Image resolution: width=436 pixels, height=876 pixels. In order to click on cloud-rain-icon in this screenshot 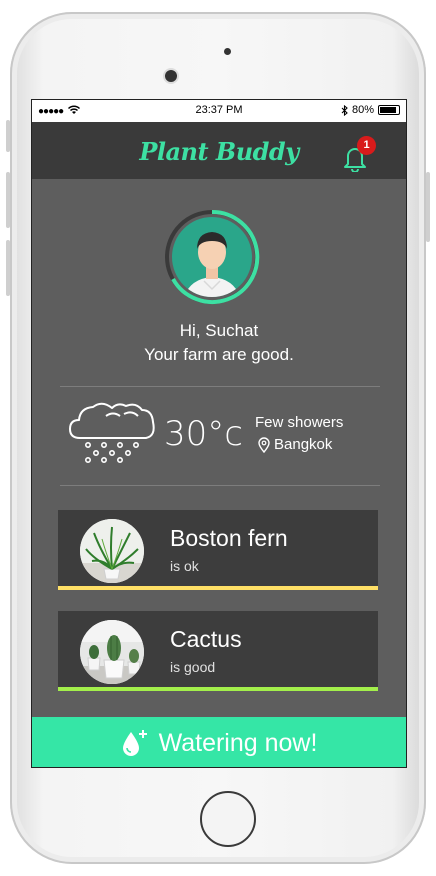, I will do `click(112, 432)`.